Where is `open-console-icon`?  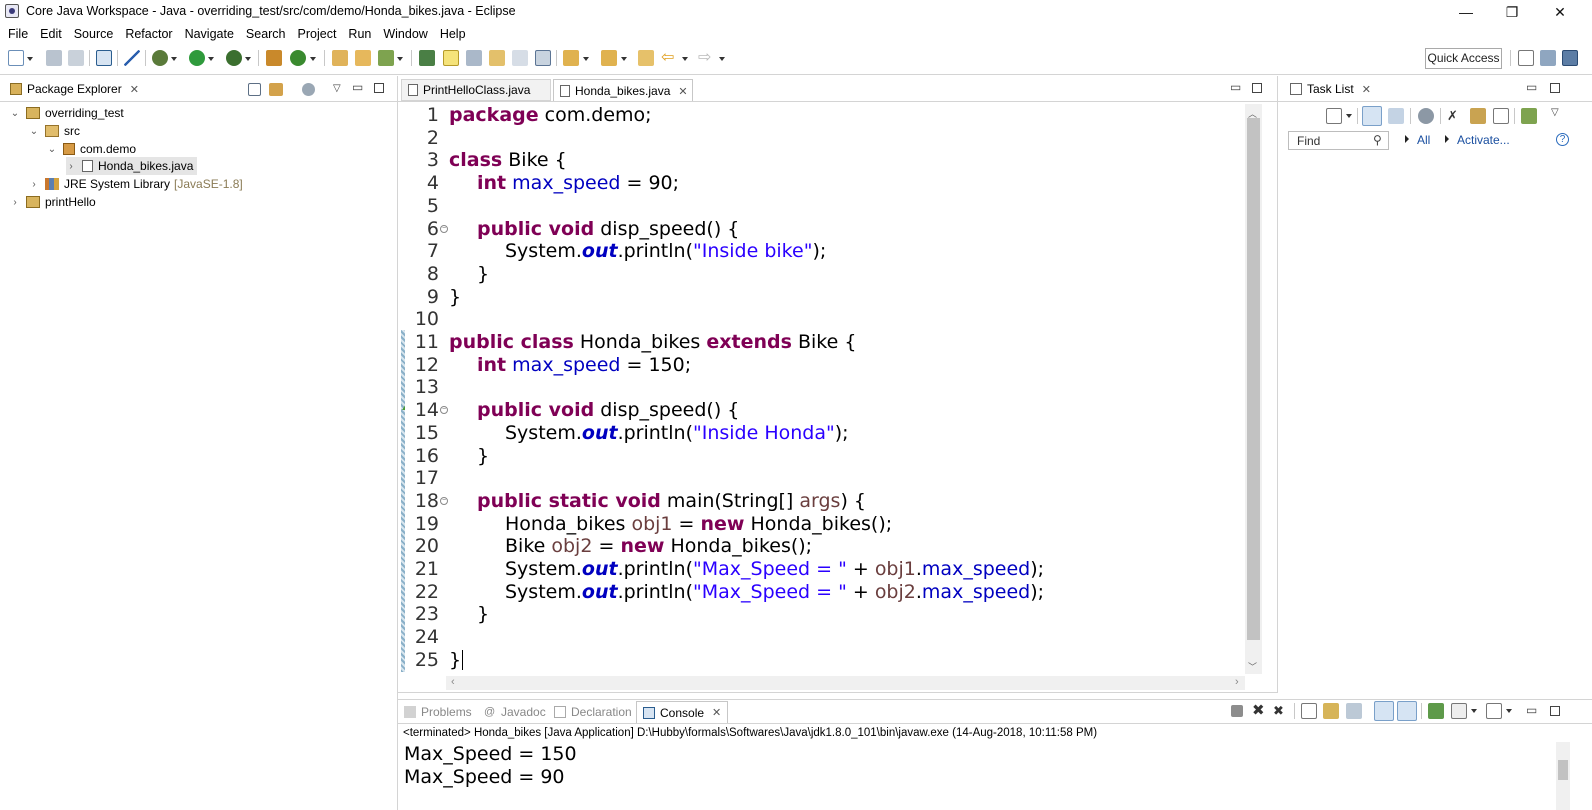 open-console-icon is located at coordinates (1494, 711).